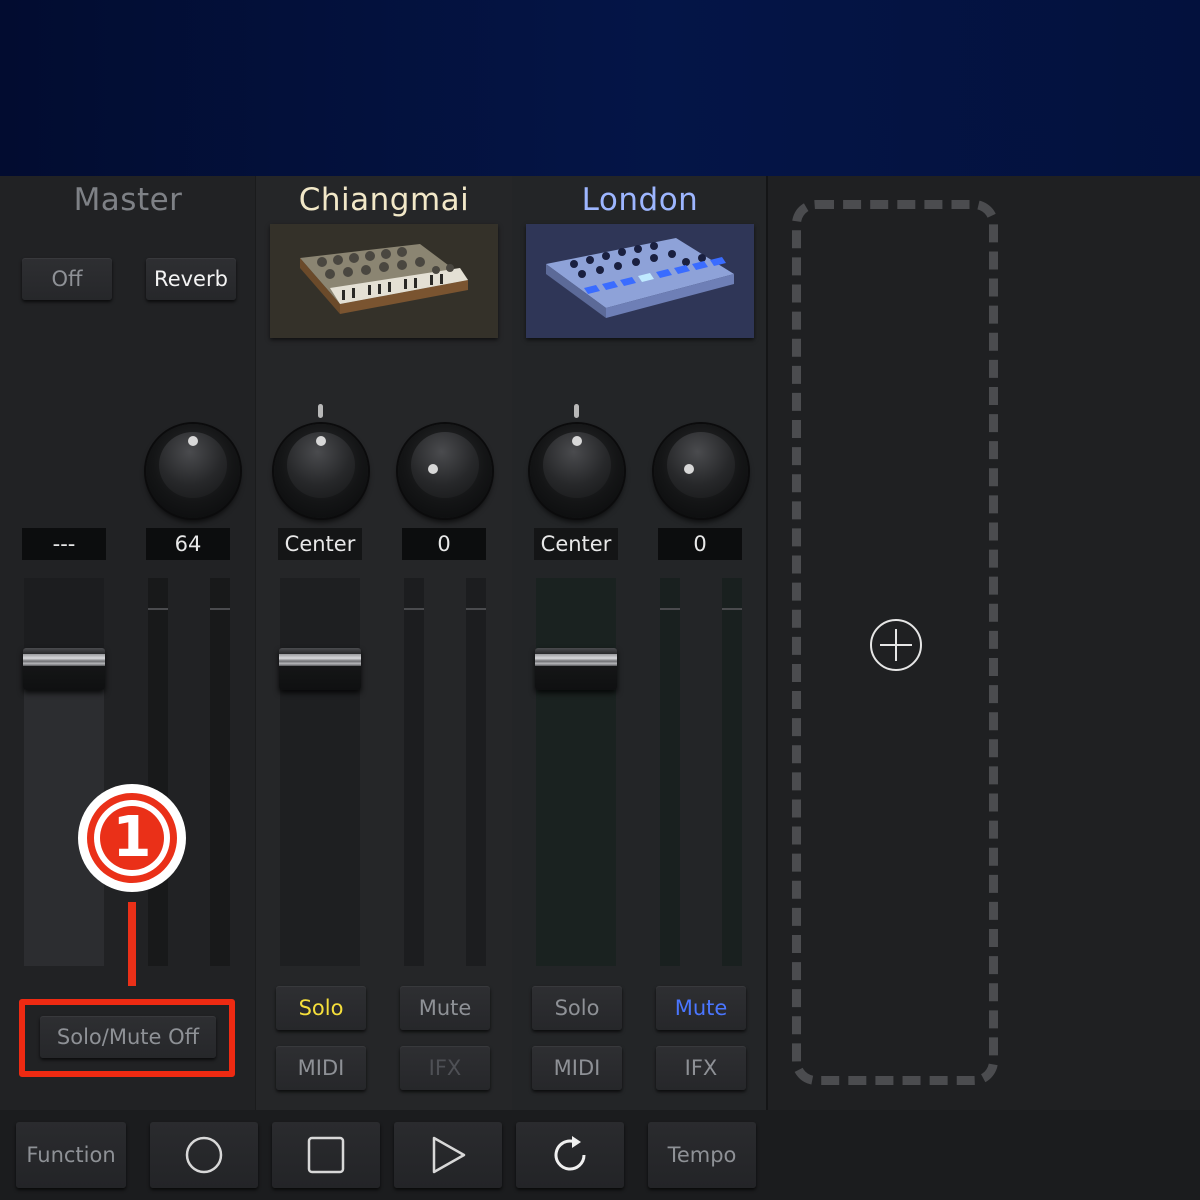 Image resolution: width=1200 pixels, height=1200 pixels. I want to click on master-meter-left, so click(158, 772).